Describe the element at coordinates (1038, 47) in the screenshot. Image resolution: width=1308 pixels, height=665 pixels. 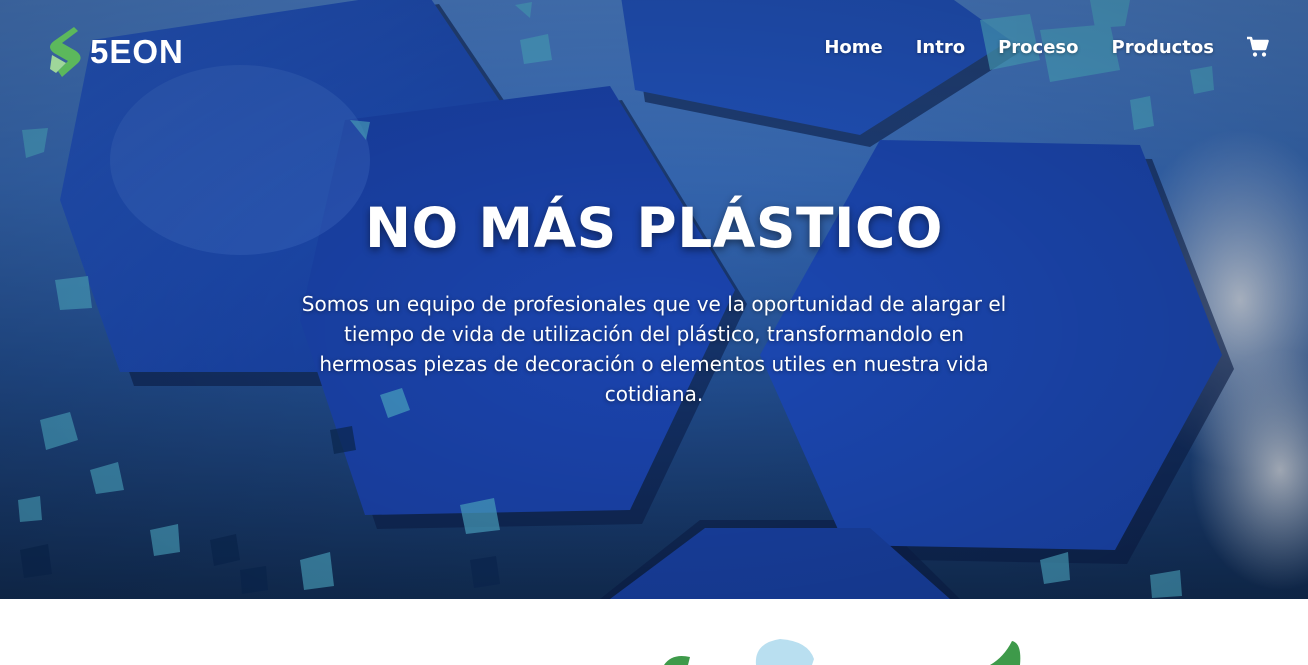
I see `nav-link-proceso: Proceso` at that location.